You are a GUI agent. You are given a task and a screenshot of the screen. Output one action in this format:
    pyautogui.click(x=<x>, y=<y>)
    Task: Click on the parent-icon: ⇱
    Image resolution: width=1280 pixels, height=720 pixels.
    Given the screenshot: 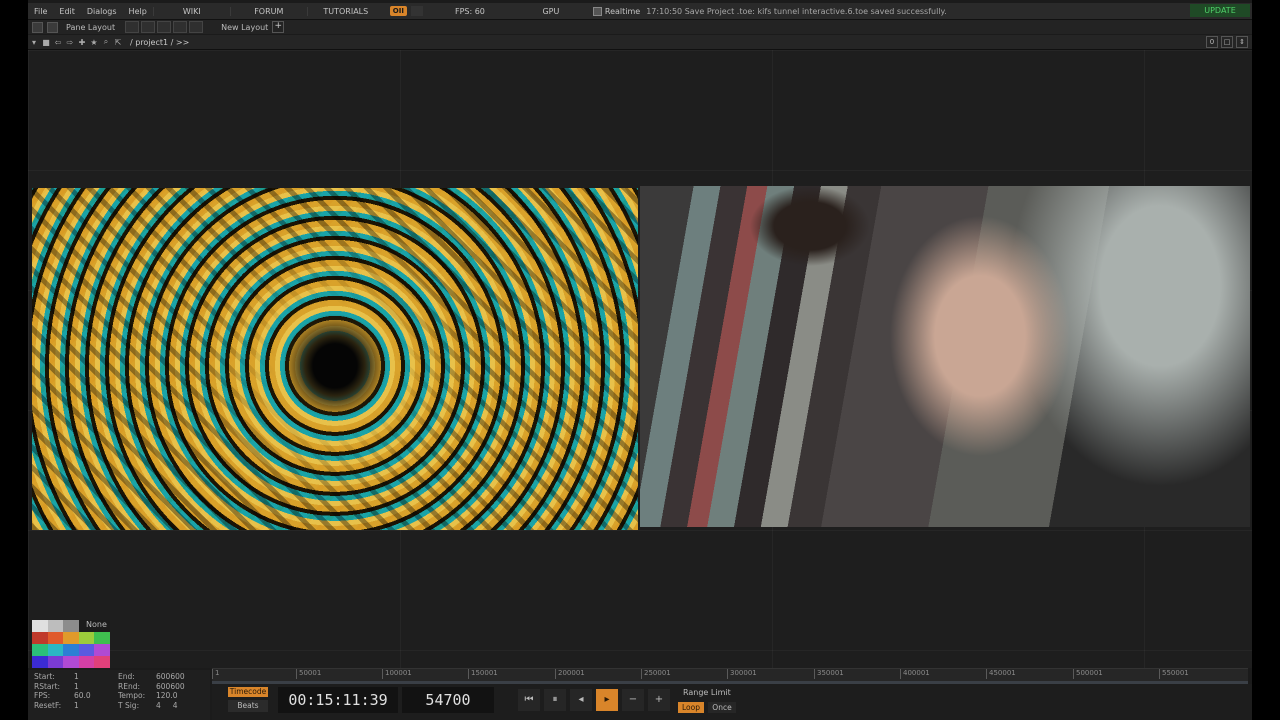 What is the action you would take?
    pyautogui.click(x=118, y=42)
    